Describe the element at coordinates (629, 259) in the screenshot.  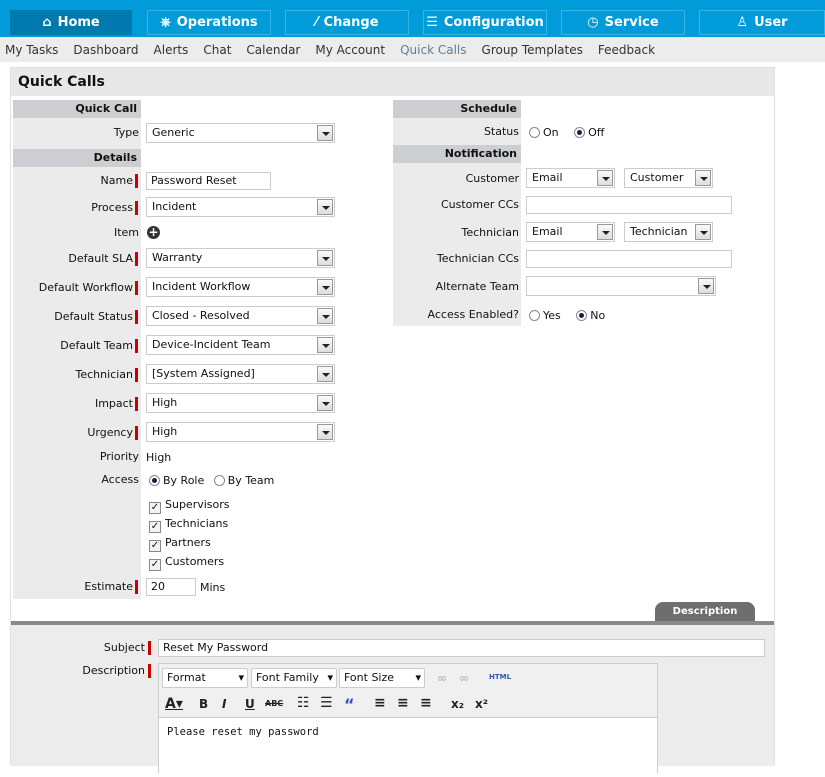
I see `technician-ccs-input` at that location.